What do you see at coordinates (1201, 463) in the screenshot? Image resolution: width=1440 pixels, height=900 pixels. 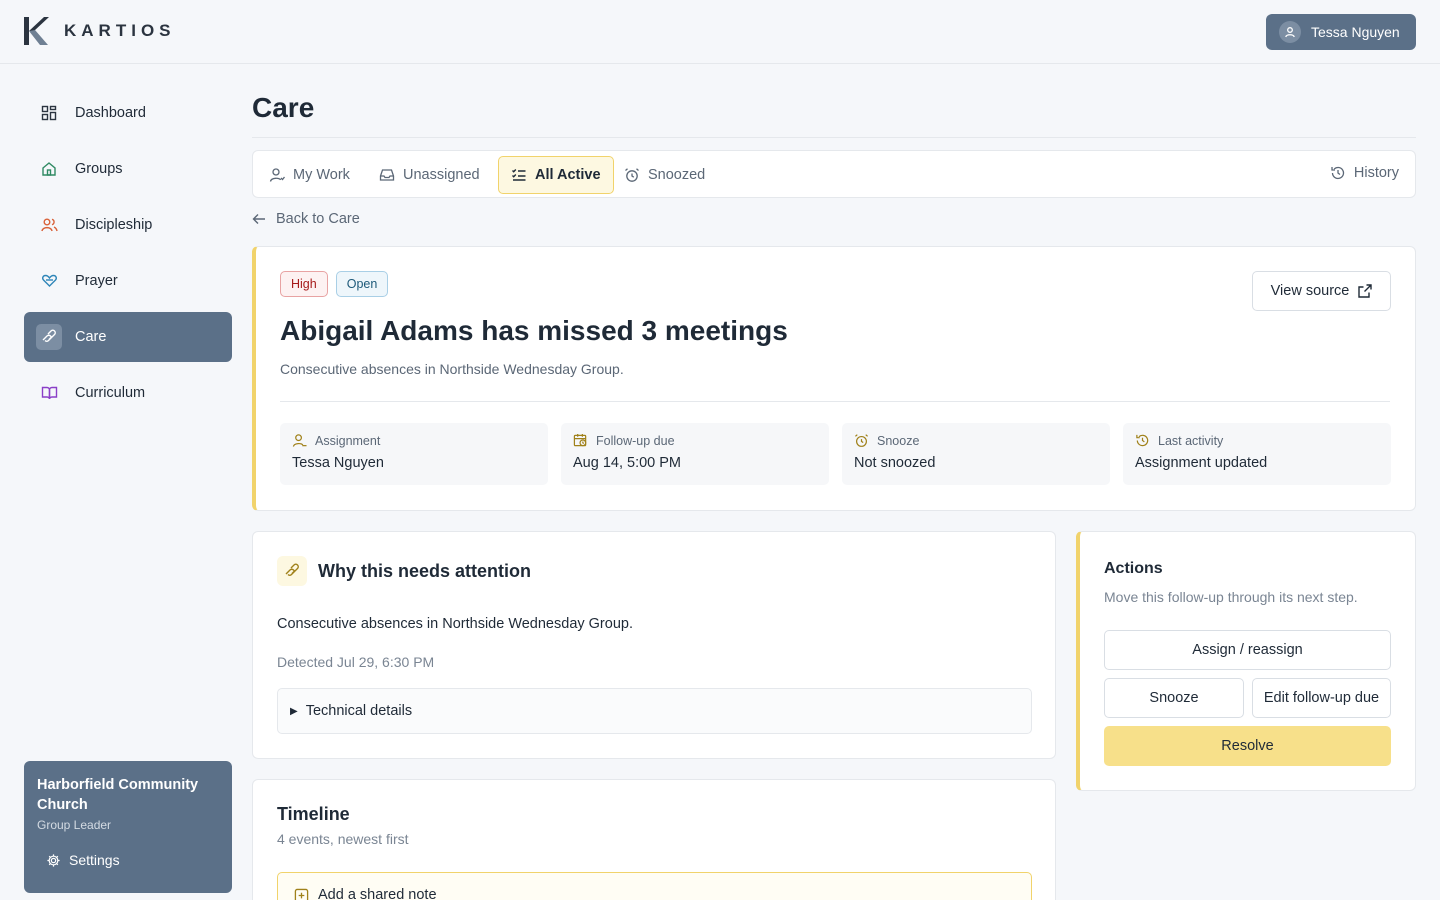 I see `meta-value: Assignment updated` at bounding box center [1201, 463].